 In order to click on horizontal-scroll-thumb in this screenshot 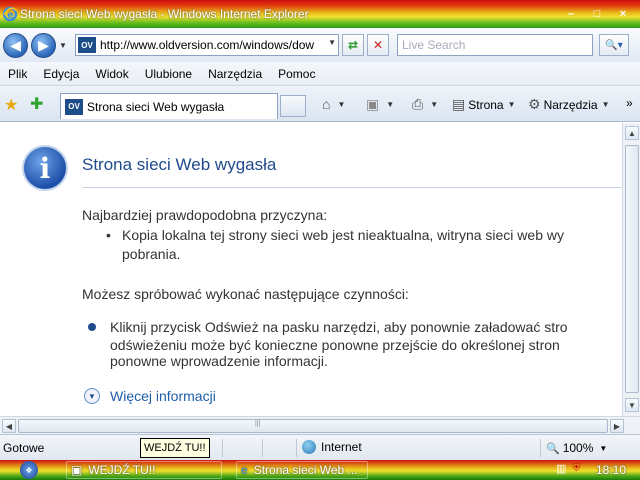, I will do `click(313, 426)`.